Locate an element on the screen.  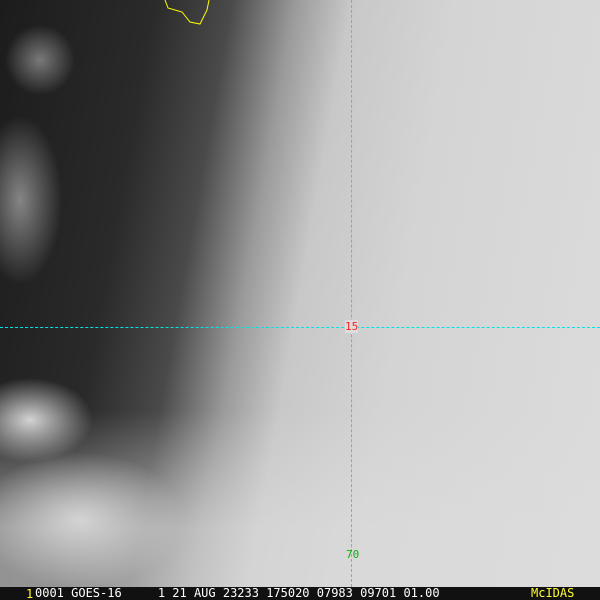
mcidas-logo: McIDAS is located at coordinates (553, 593).